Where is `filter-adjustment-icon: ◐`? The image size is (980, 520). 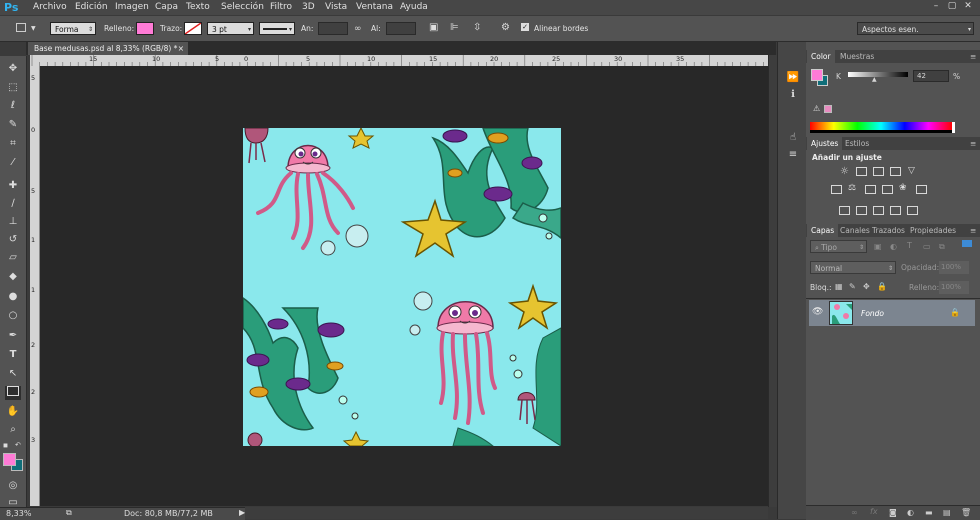 filter-adjustment-icon: ◐ is located at coordinates (893, 246).